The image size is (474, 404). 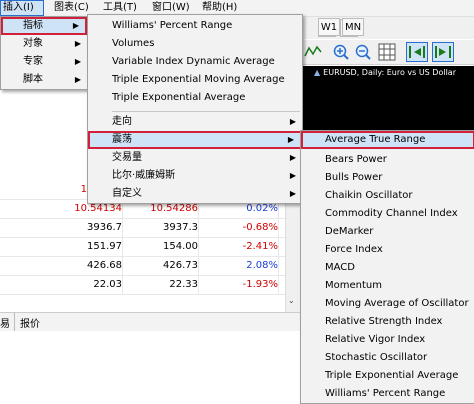 I want to click on table-row: 426.68 426.73 2.08%, so click(x=142, y=266).